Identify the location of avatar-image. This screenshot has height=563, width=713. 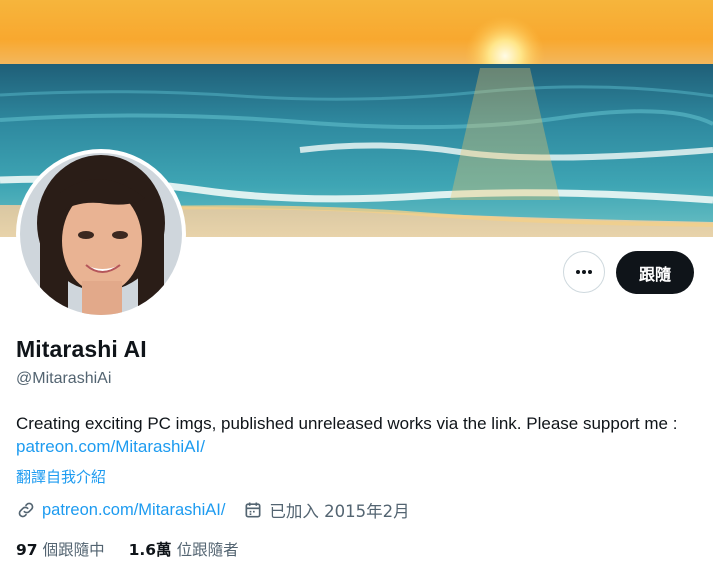
(101, 234).